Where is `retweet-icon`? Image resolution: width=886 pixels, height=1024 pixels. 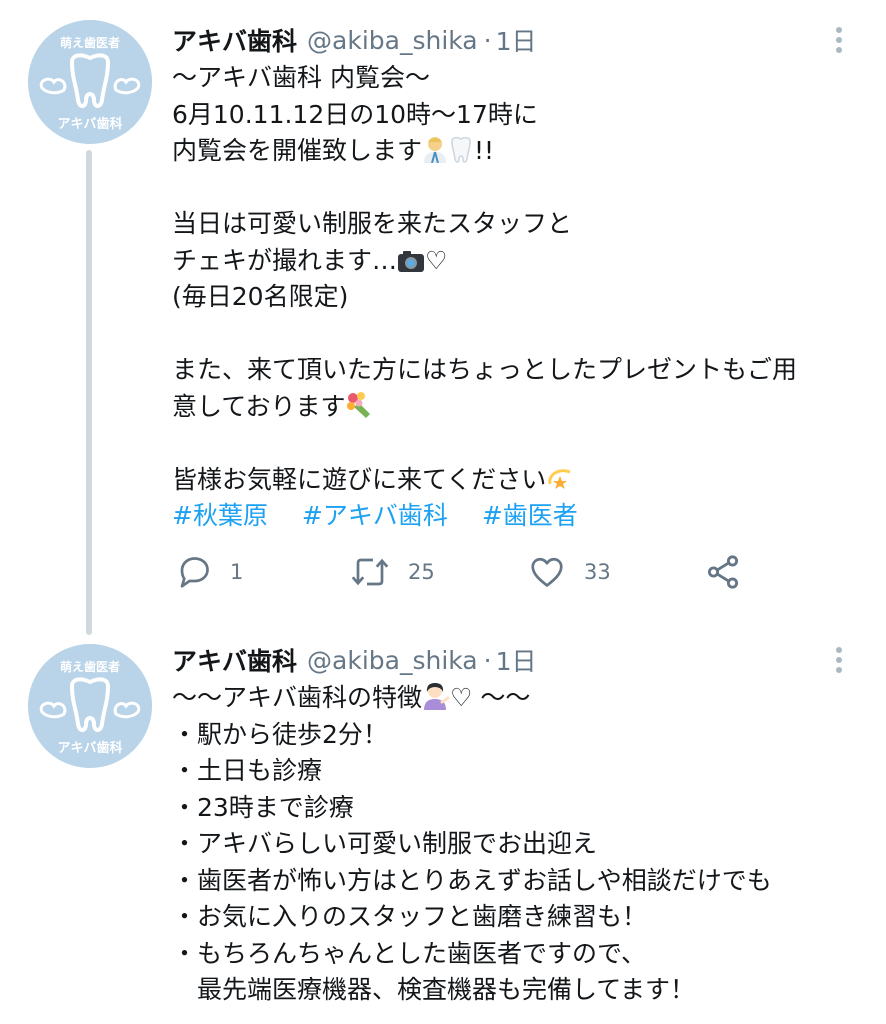 retweet-icon is located at coordinates (370, 572).